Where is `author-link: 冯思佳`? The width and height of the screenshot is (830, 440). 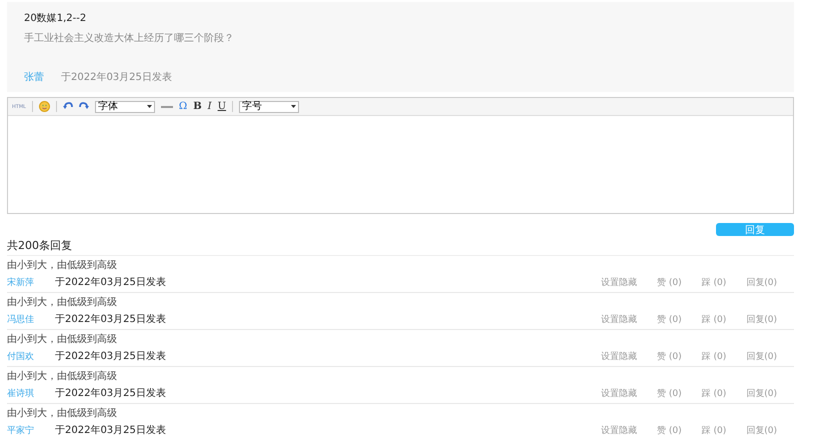 author-link: 冯思佳 is located at coordinates (31, 320).